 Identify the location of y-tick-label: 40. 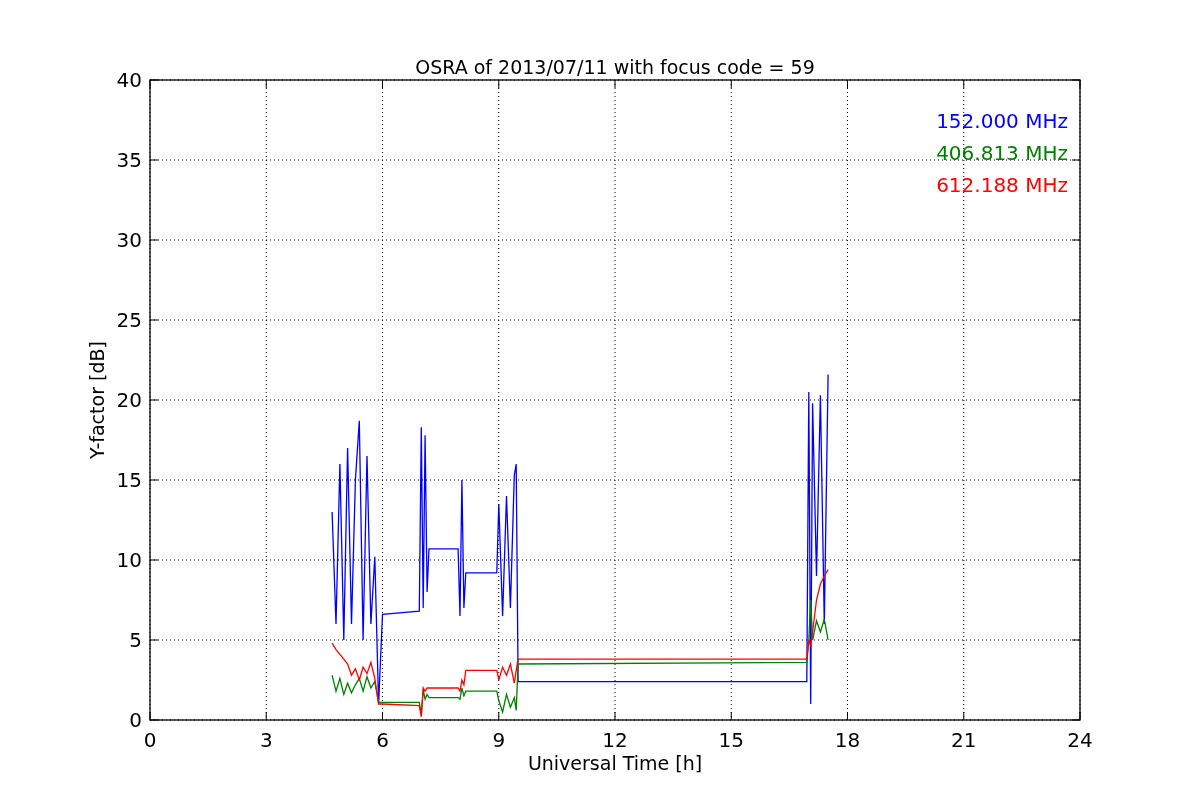
(129, 80).